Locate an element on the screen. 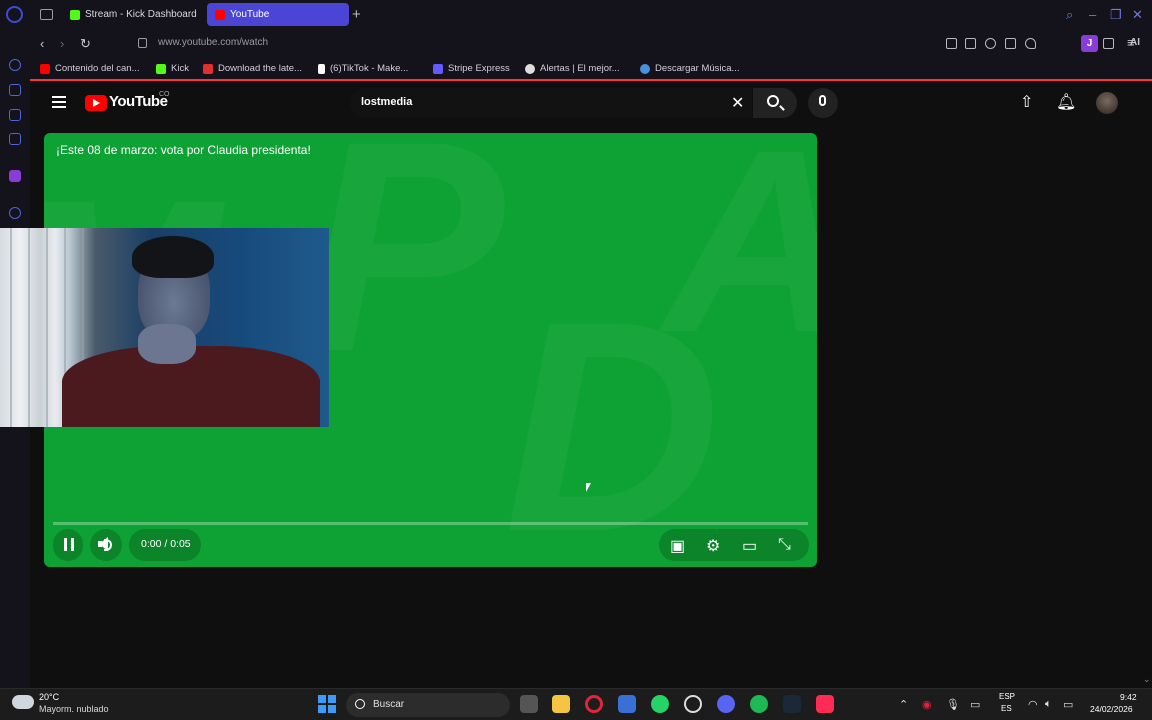 Image resolution: width=1152 pixels, height=720 pixels. discord-icon is located at coordinates (726, 704).